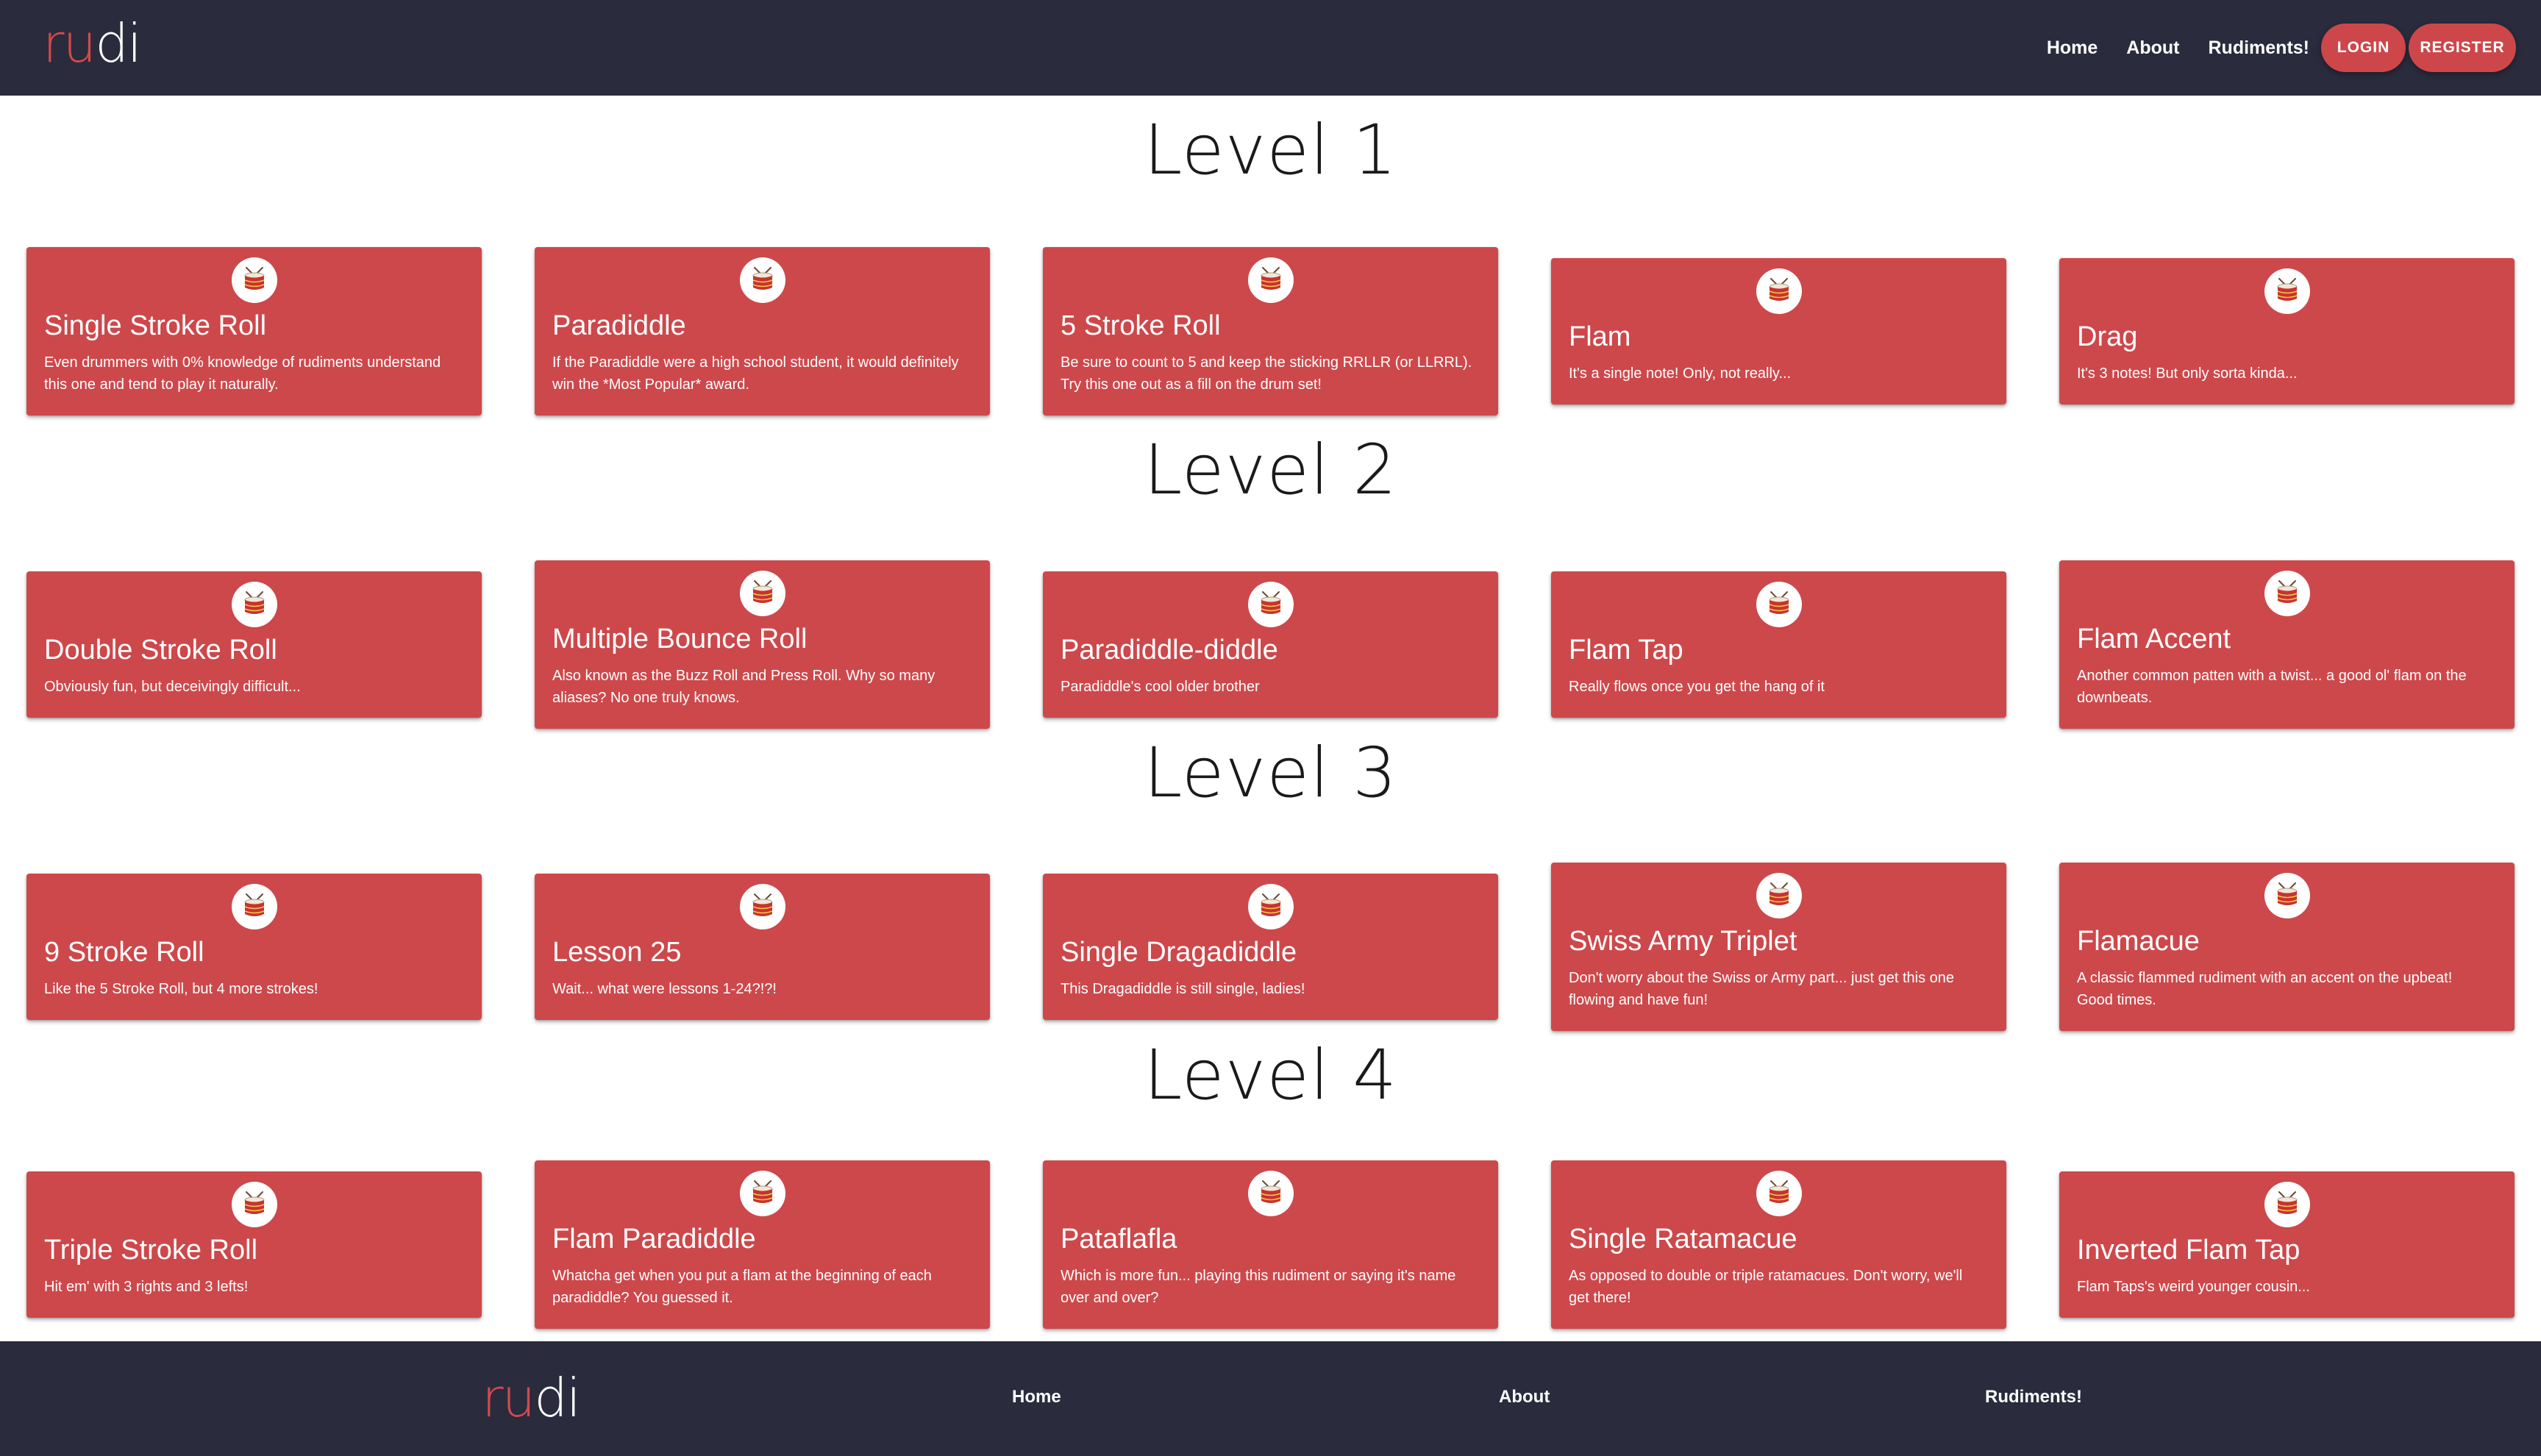  What do you see at coordinates (1036, 1397) in the screenshot?
I see `footer-home-link: Home` at bounding box center [1036, 1397].